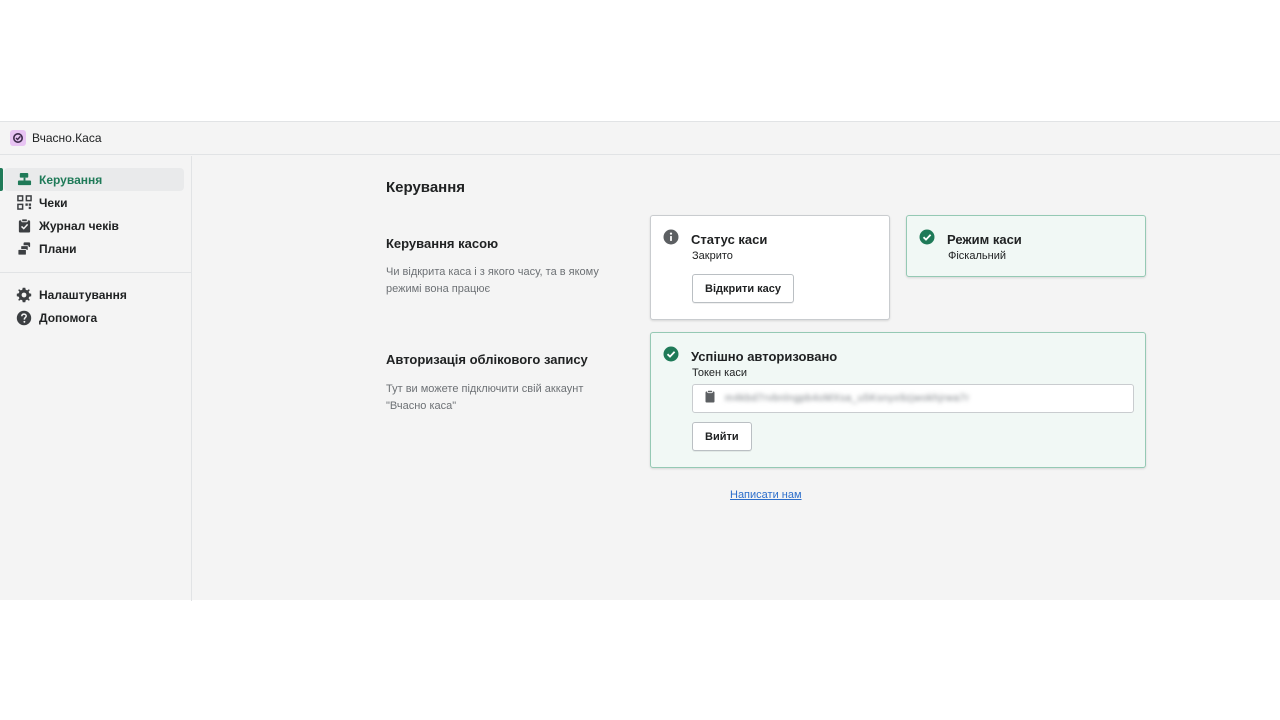  What do you see at coordinates (487, 359) in the screenshot?
I see `section-title-auth: Авторизація облікового запису` at bounding box center [487, 359].